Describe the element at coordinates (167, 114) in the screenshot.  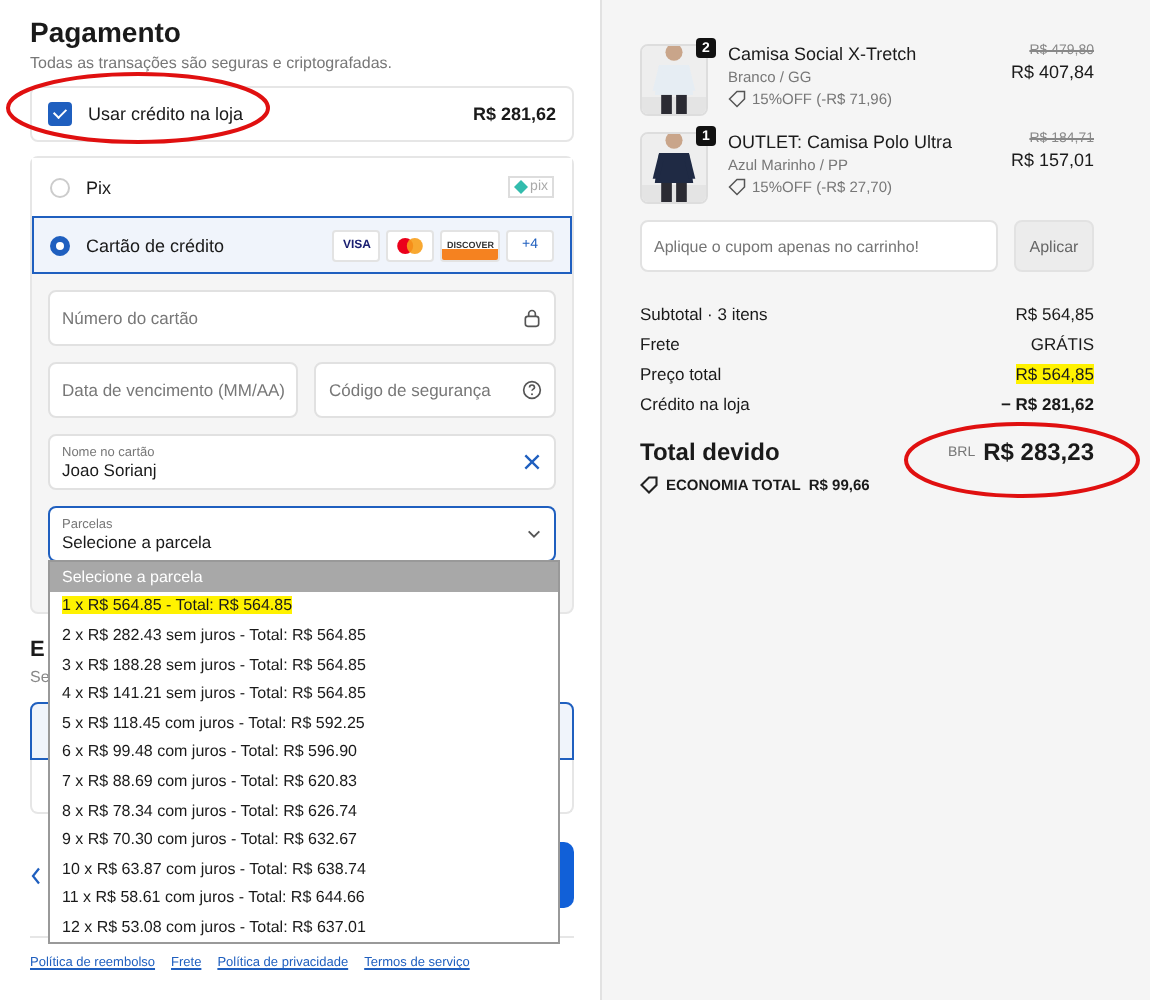
I see `store-credit-label: Usar crédito na loja` at that location.